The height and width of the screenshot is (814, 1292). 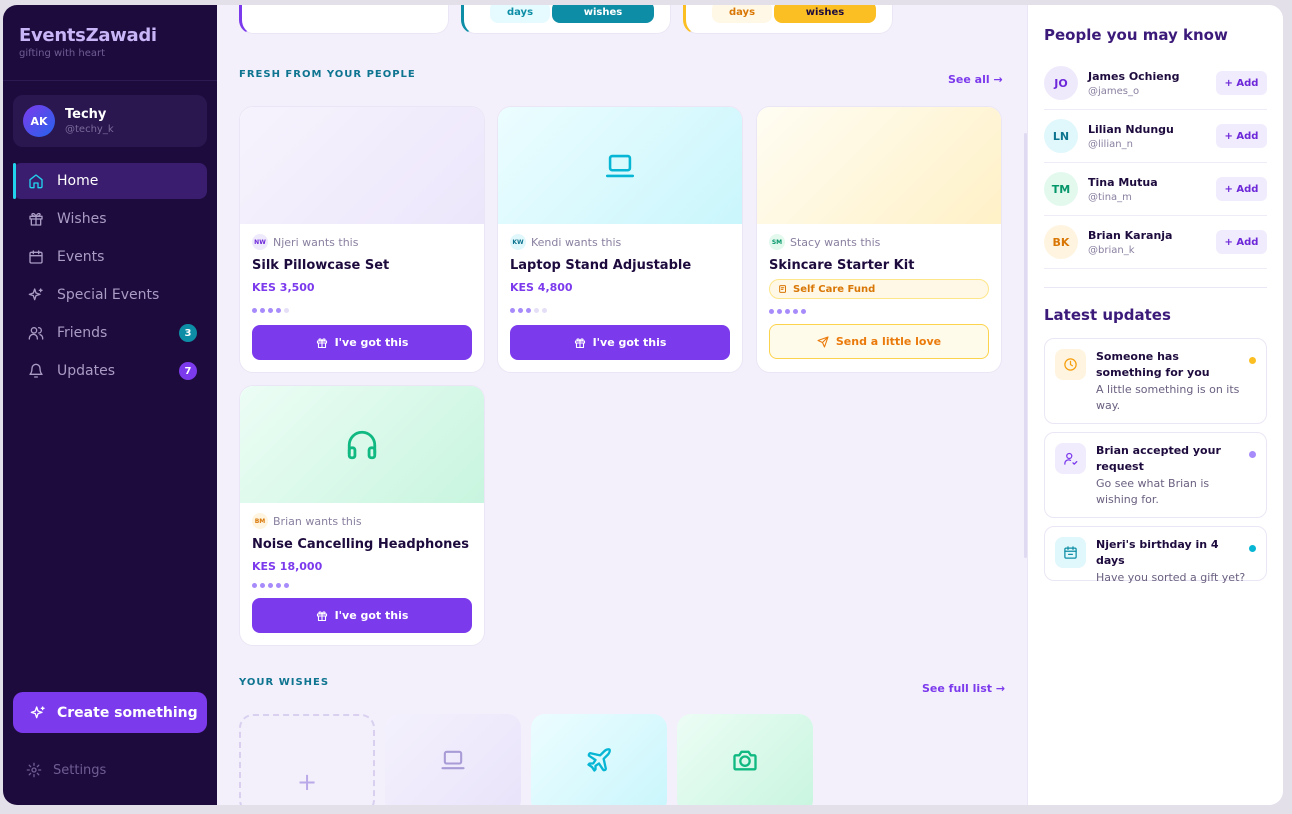 I want to click on see-all-link: See all →, so click(x=975, y=79).